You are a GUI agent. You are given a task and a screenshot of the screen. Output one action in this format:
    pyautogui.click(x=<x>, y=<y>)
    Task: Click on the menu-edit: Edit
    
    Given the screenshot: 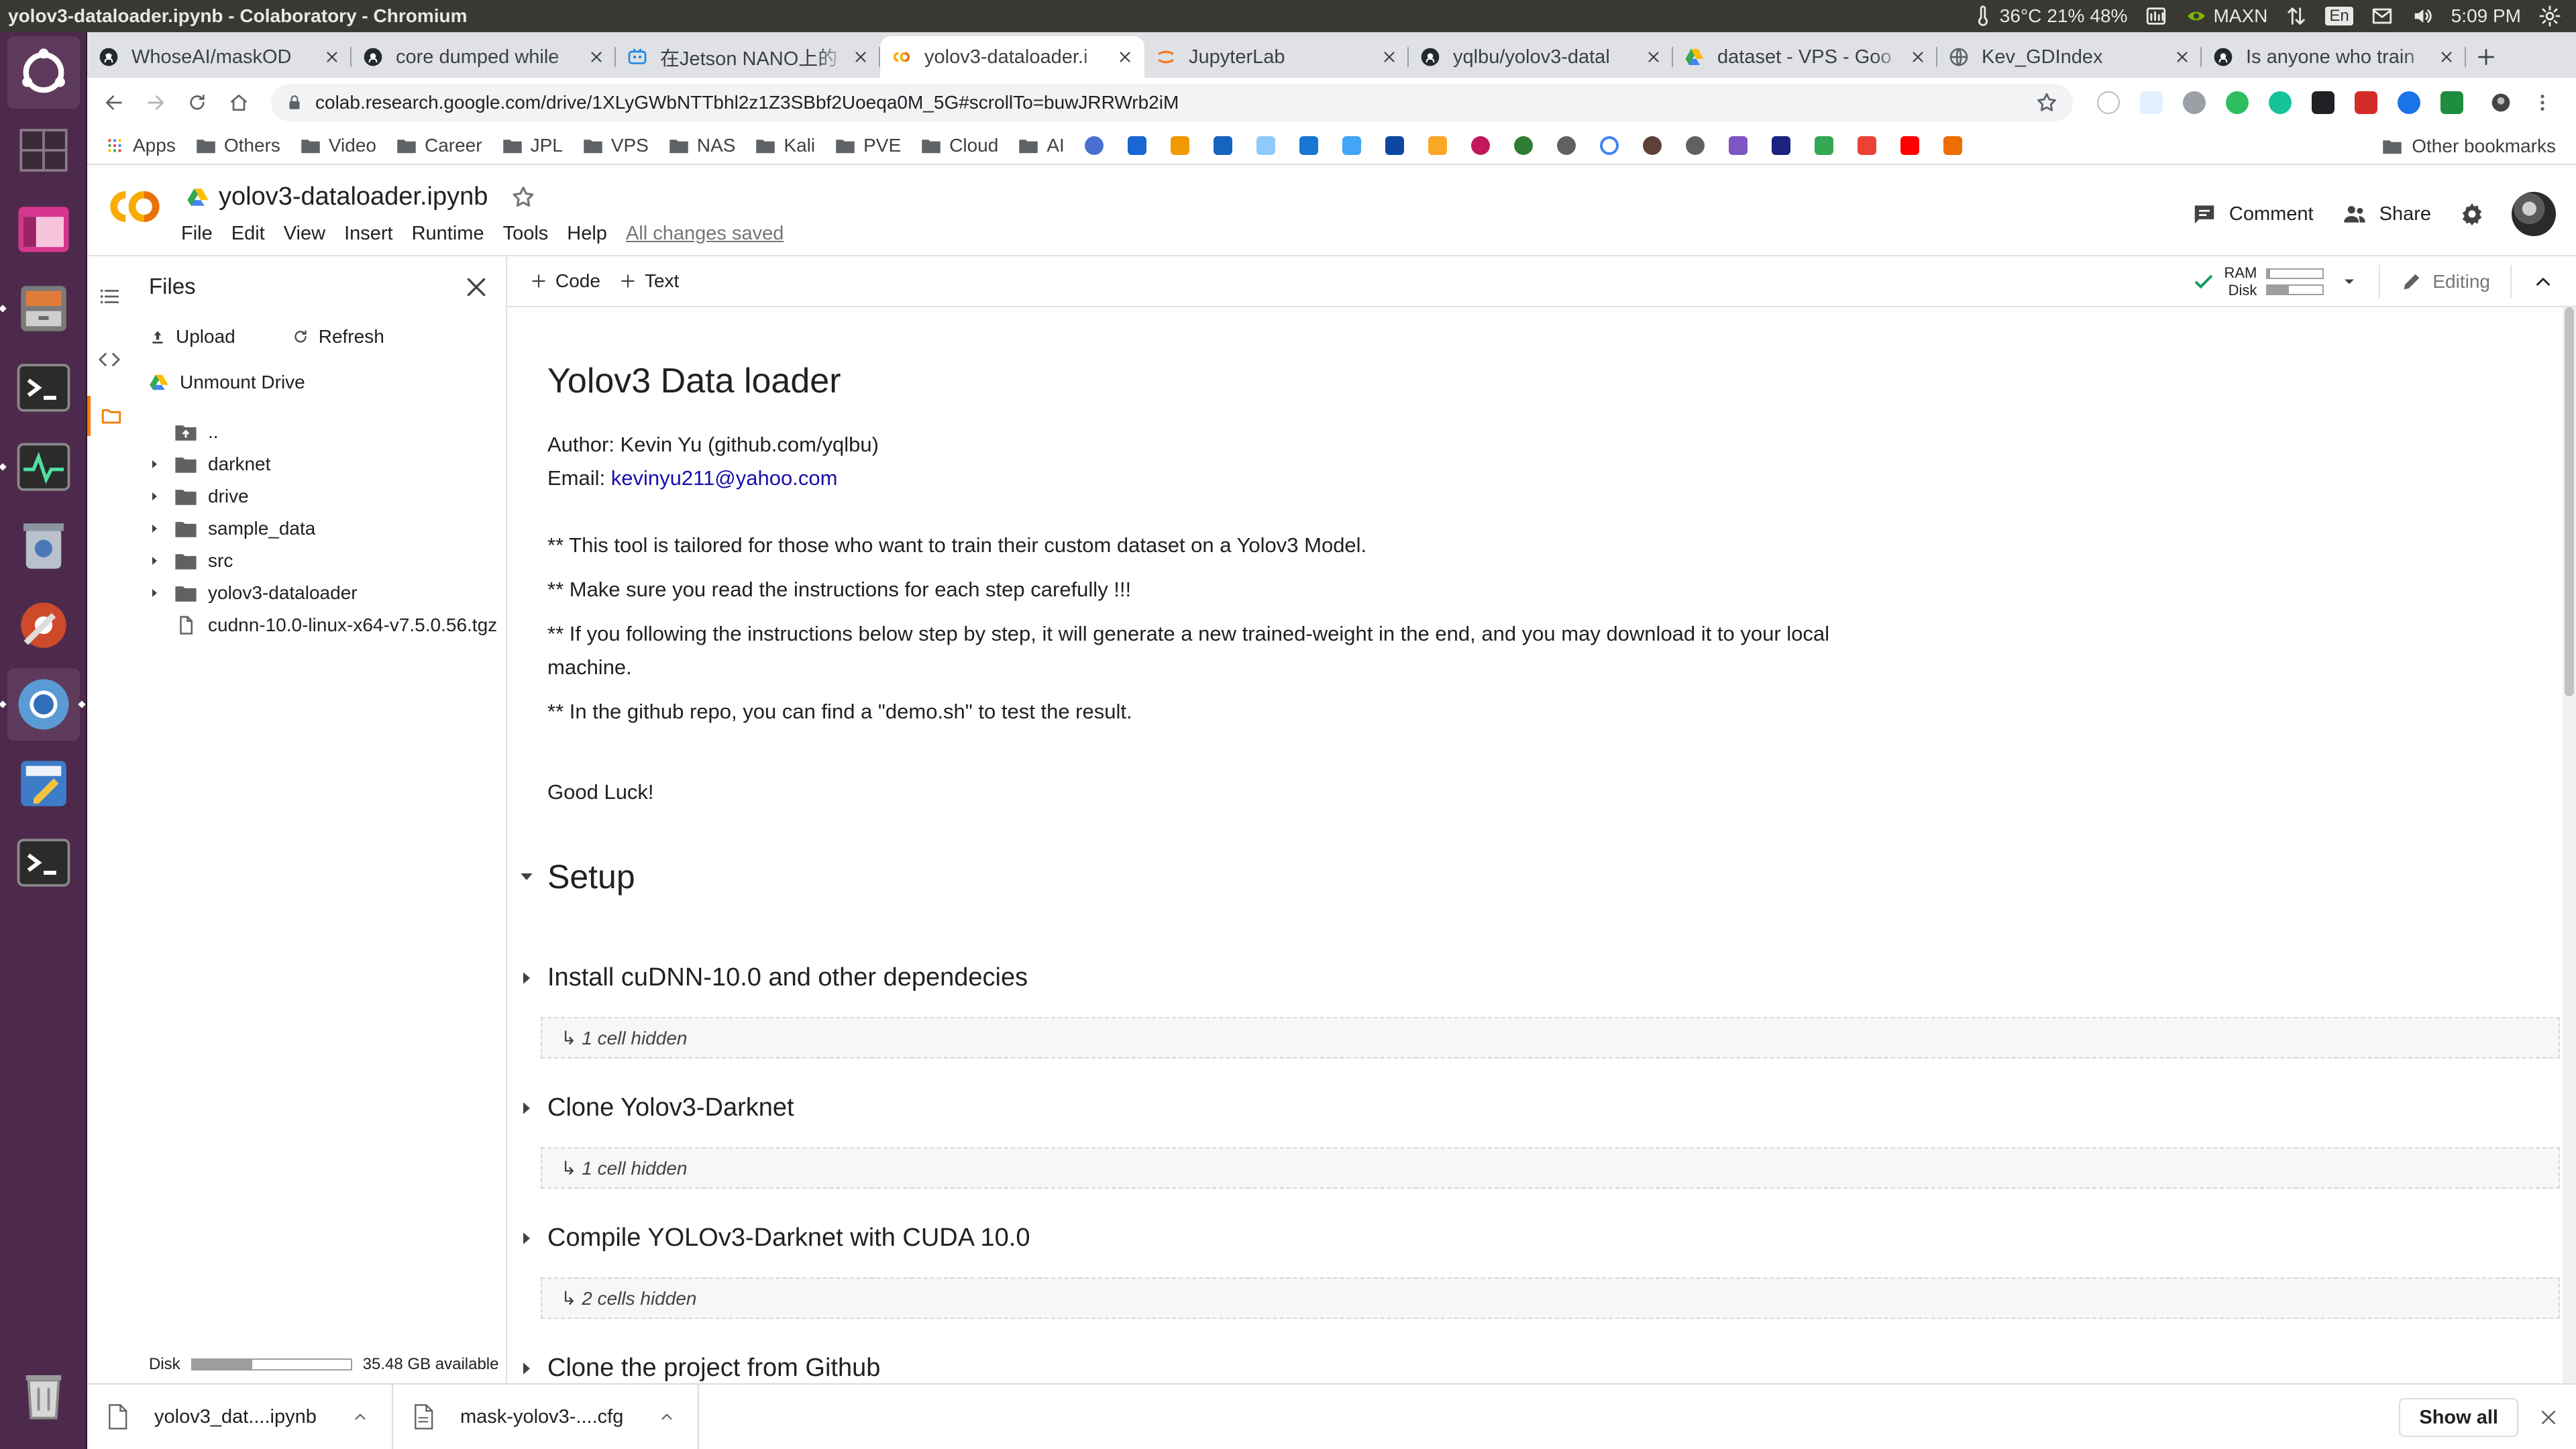 What is the action you would take?
    pyautogui.click(x=248, y=234)
    